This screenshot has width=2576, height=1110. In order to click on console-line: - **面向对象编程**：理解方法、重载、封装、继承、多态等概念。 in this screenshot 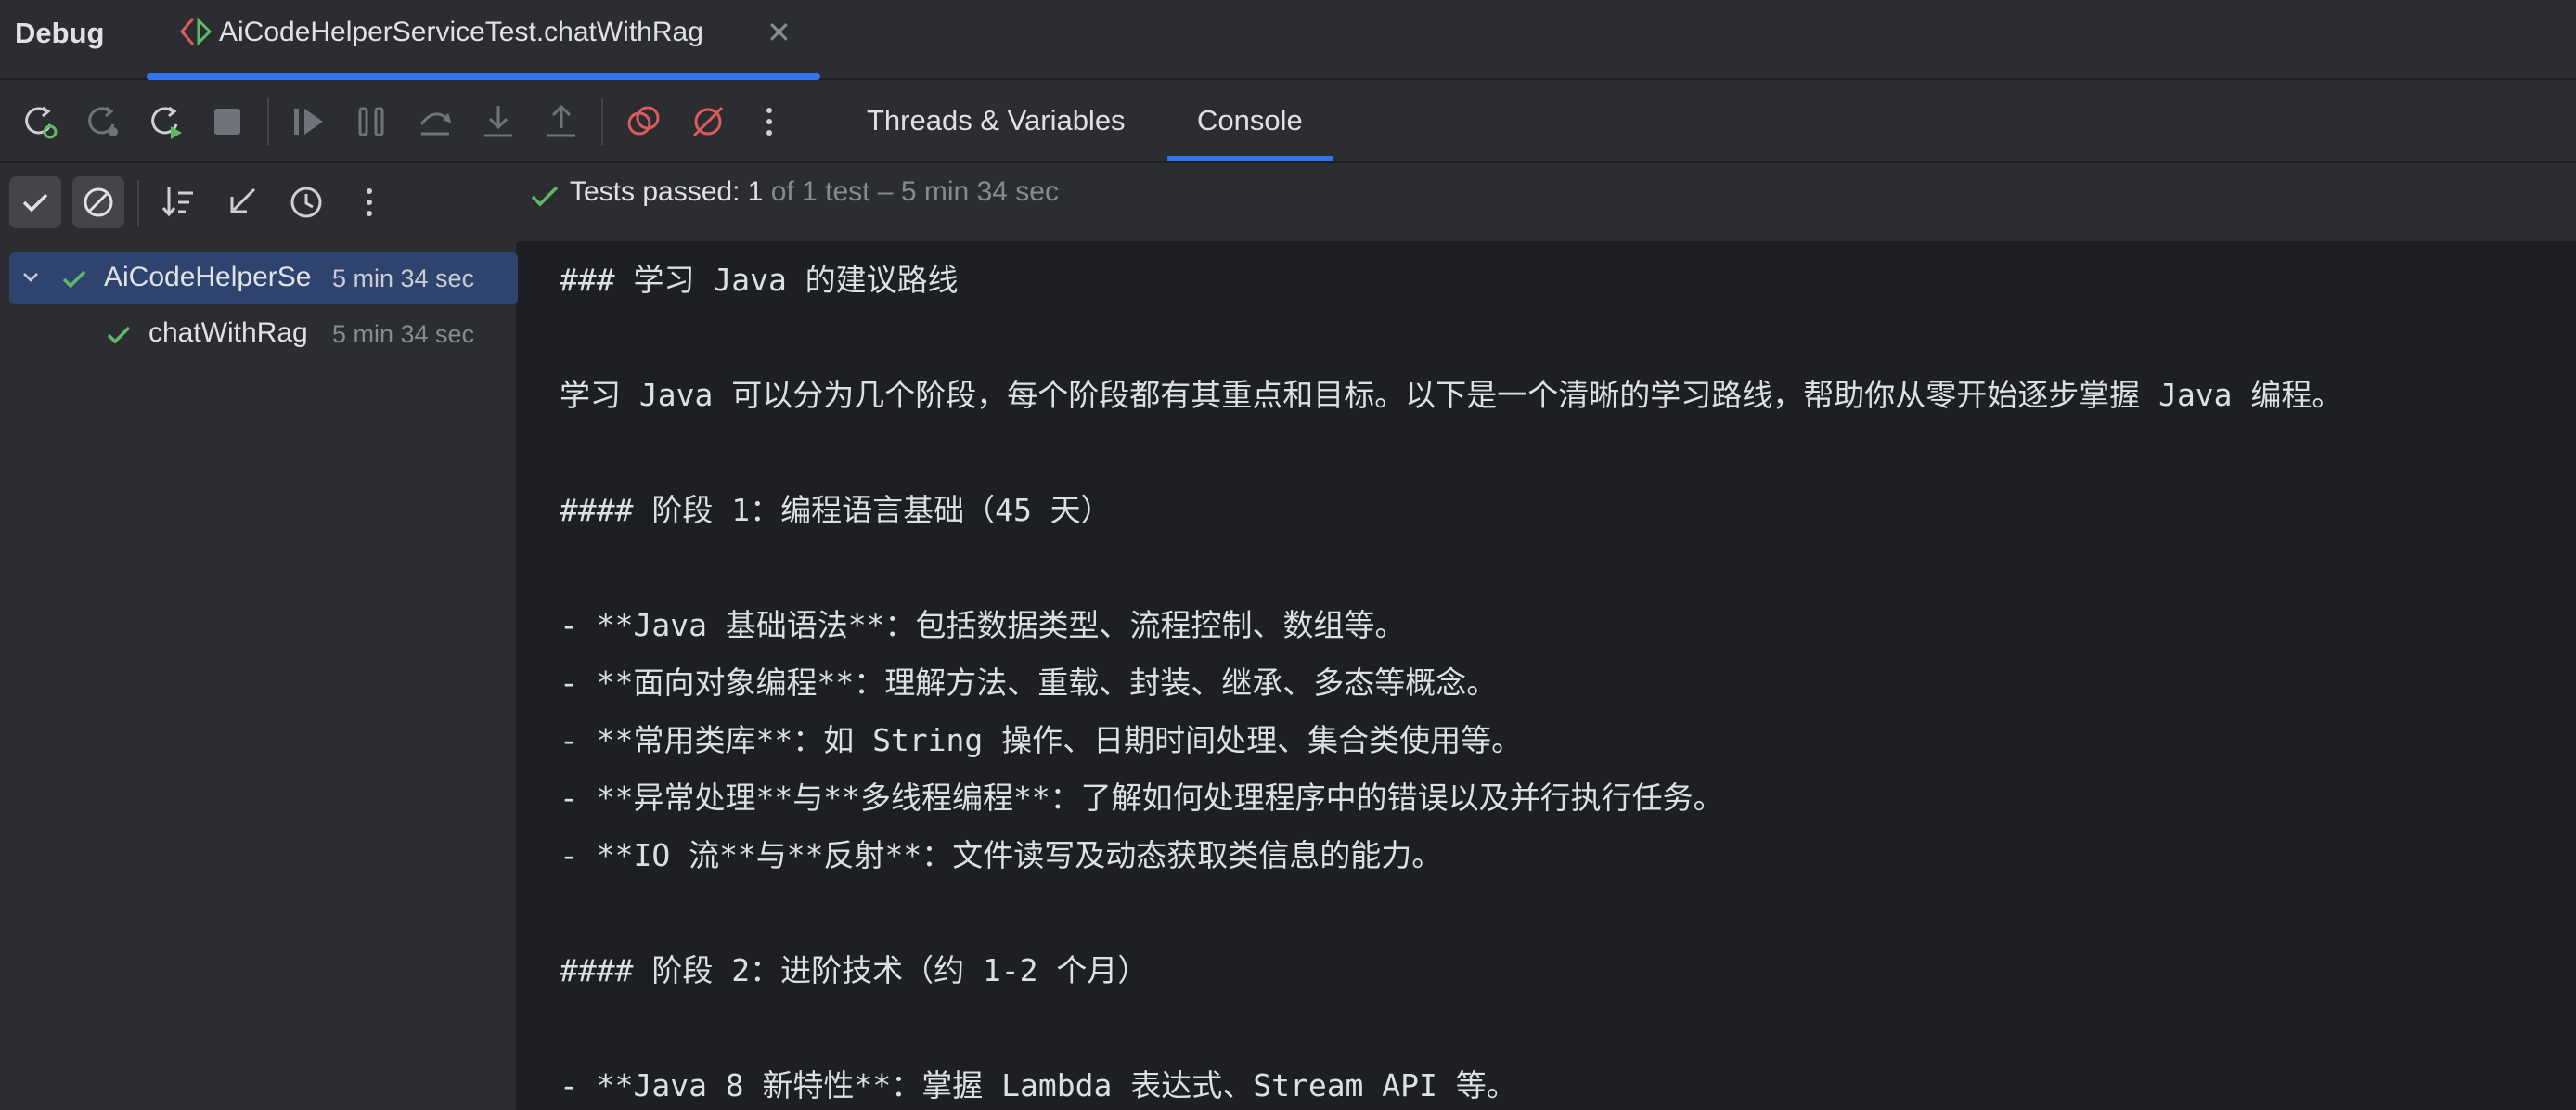, I will do `click(1029, 683)`.